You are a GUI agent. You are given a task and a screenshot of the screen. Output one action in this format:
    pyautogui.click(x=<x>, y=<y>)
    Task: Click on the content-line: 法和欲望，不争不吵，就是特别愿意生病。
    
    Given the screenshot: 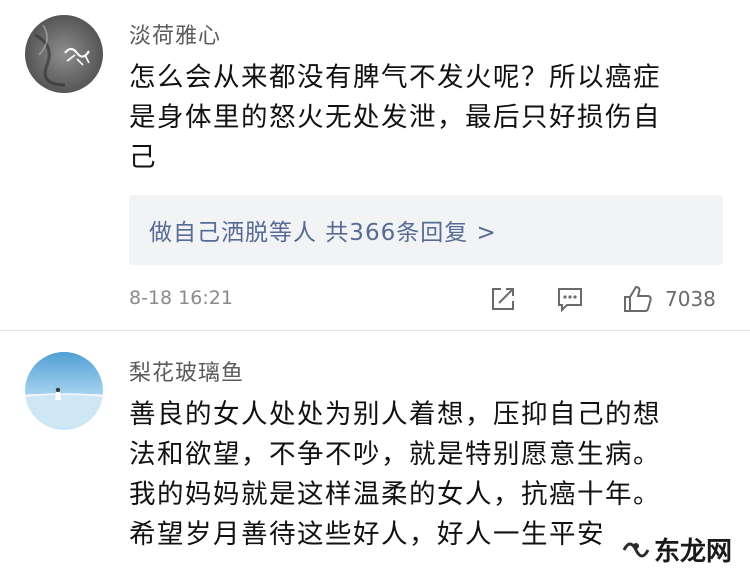 What is the action you would take?
    pyautogui.click(x=395, y=454)
    